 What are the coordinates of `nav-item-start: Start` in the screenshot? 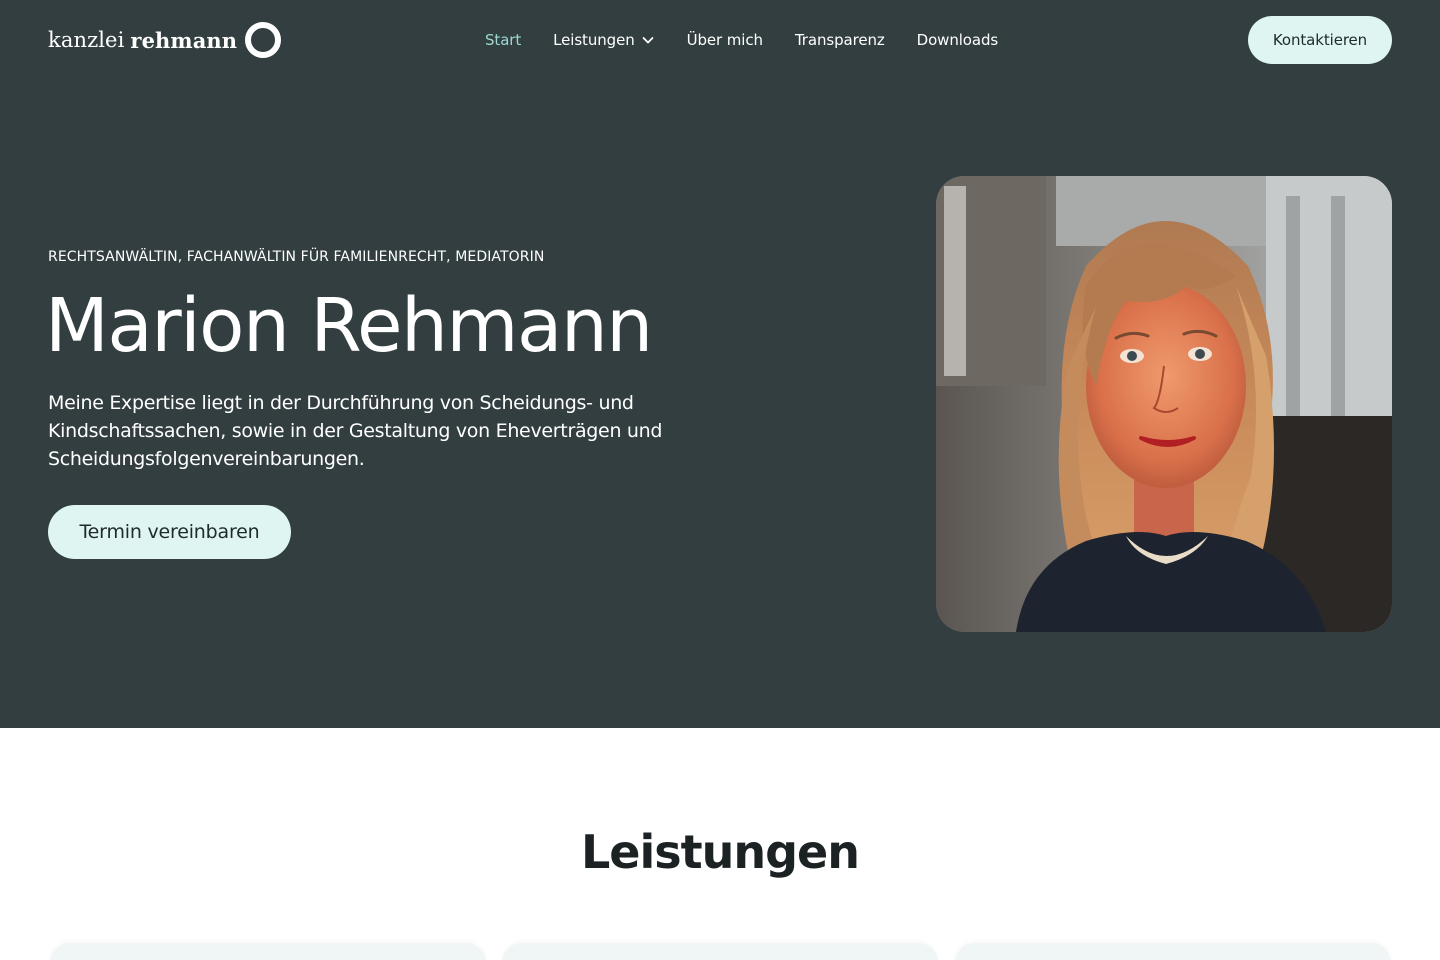 It's located at (503, 40).